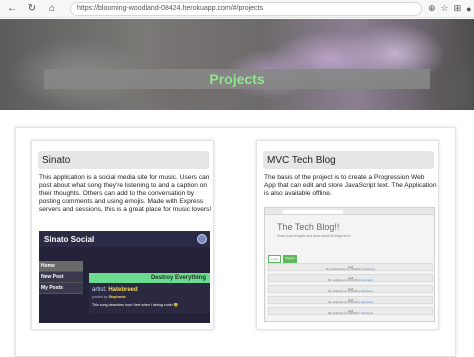 The height and width of the screenshot is (357, 474). I want to click on zoom-icon: ⊕, so click(432, 8).